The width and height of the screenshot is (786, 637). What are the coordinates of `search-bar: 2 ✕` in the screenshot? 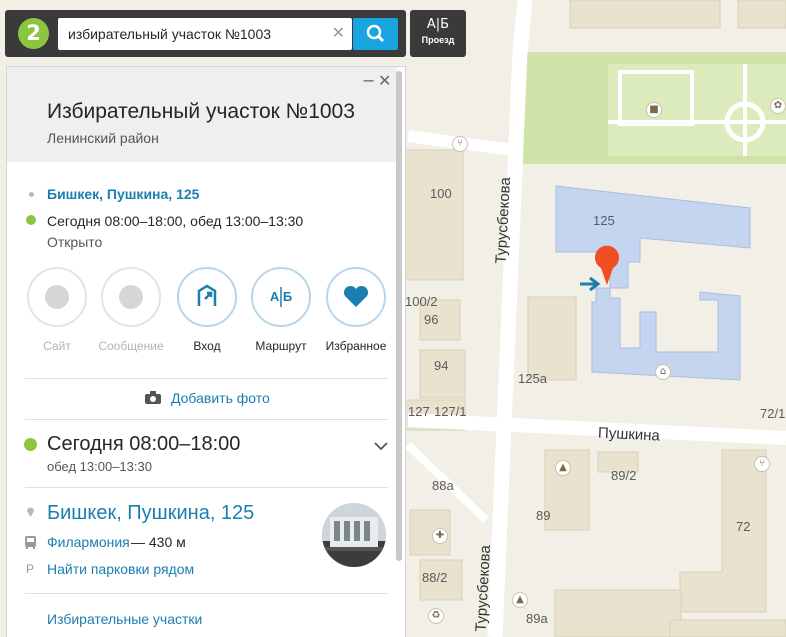 It's located at (205, 33).